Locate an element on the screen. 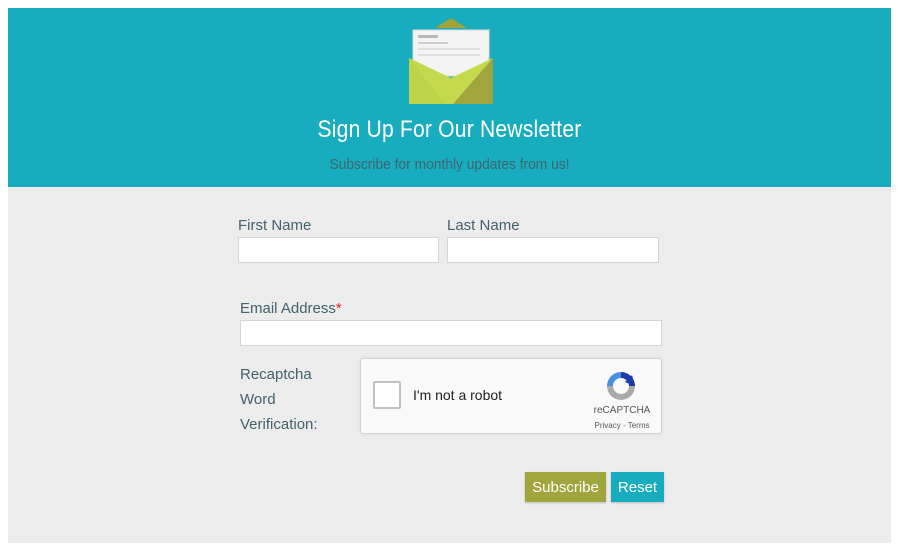 The image size is (900, 553). first-name-label: First Name is located at coordinates (275, 225).